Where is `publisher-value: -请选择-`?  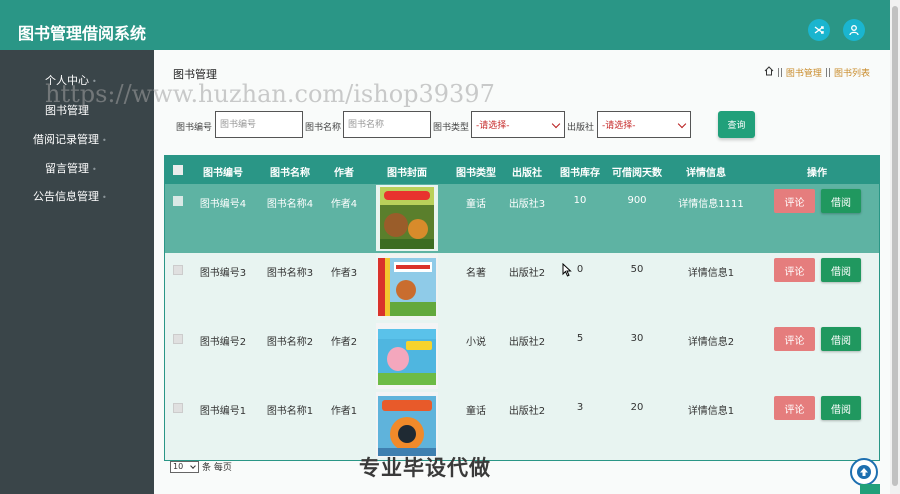
publisher-value: -请选择- is located at coordinates (619, 126).